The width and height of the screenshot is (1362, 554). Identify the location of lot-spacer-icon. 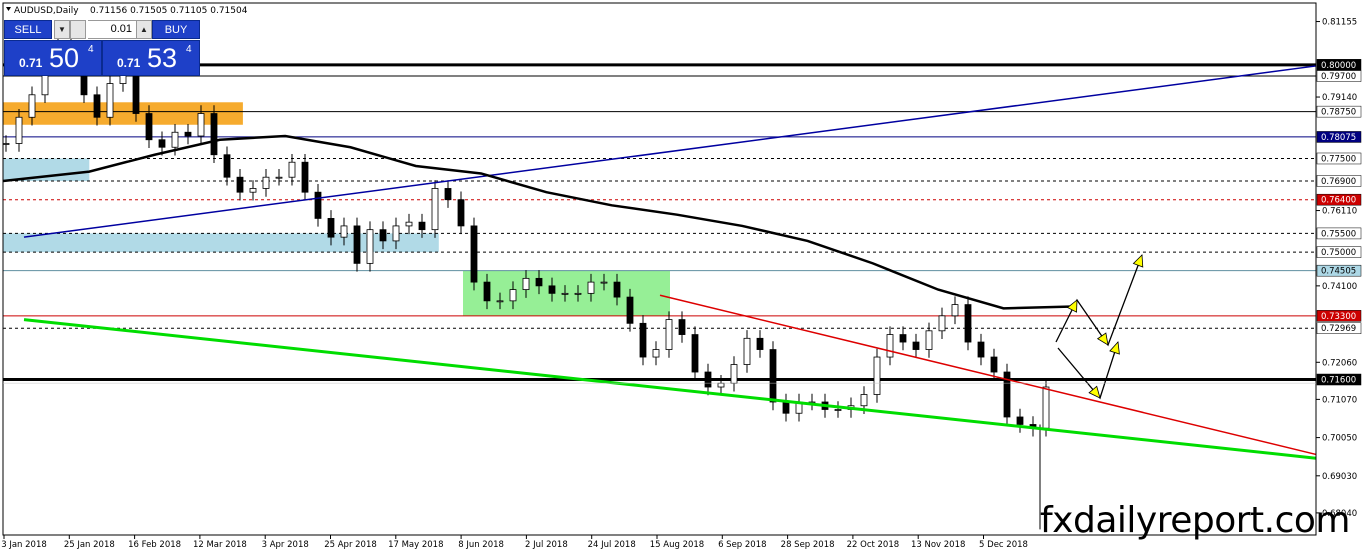
(78, 29).